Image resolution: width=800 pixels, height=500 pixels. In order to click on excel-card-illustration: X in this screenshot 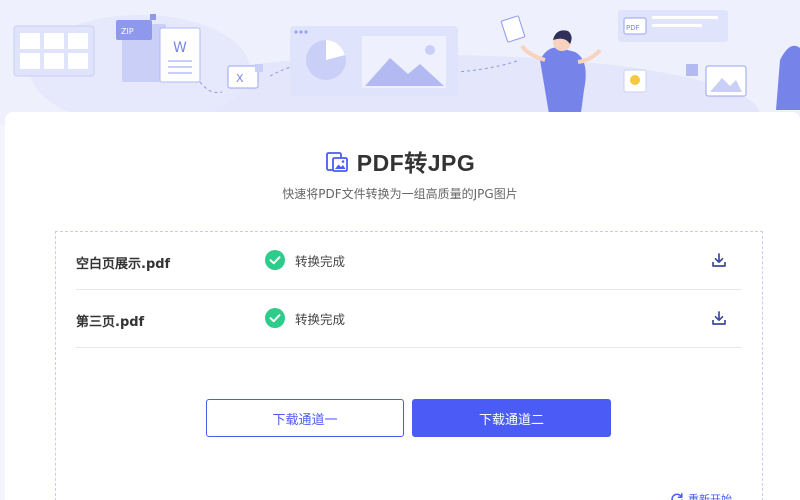, I will do `click(245, 76)`.